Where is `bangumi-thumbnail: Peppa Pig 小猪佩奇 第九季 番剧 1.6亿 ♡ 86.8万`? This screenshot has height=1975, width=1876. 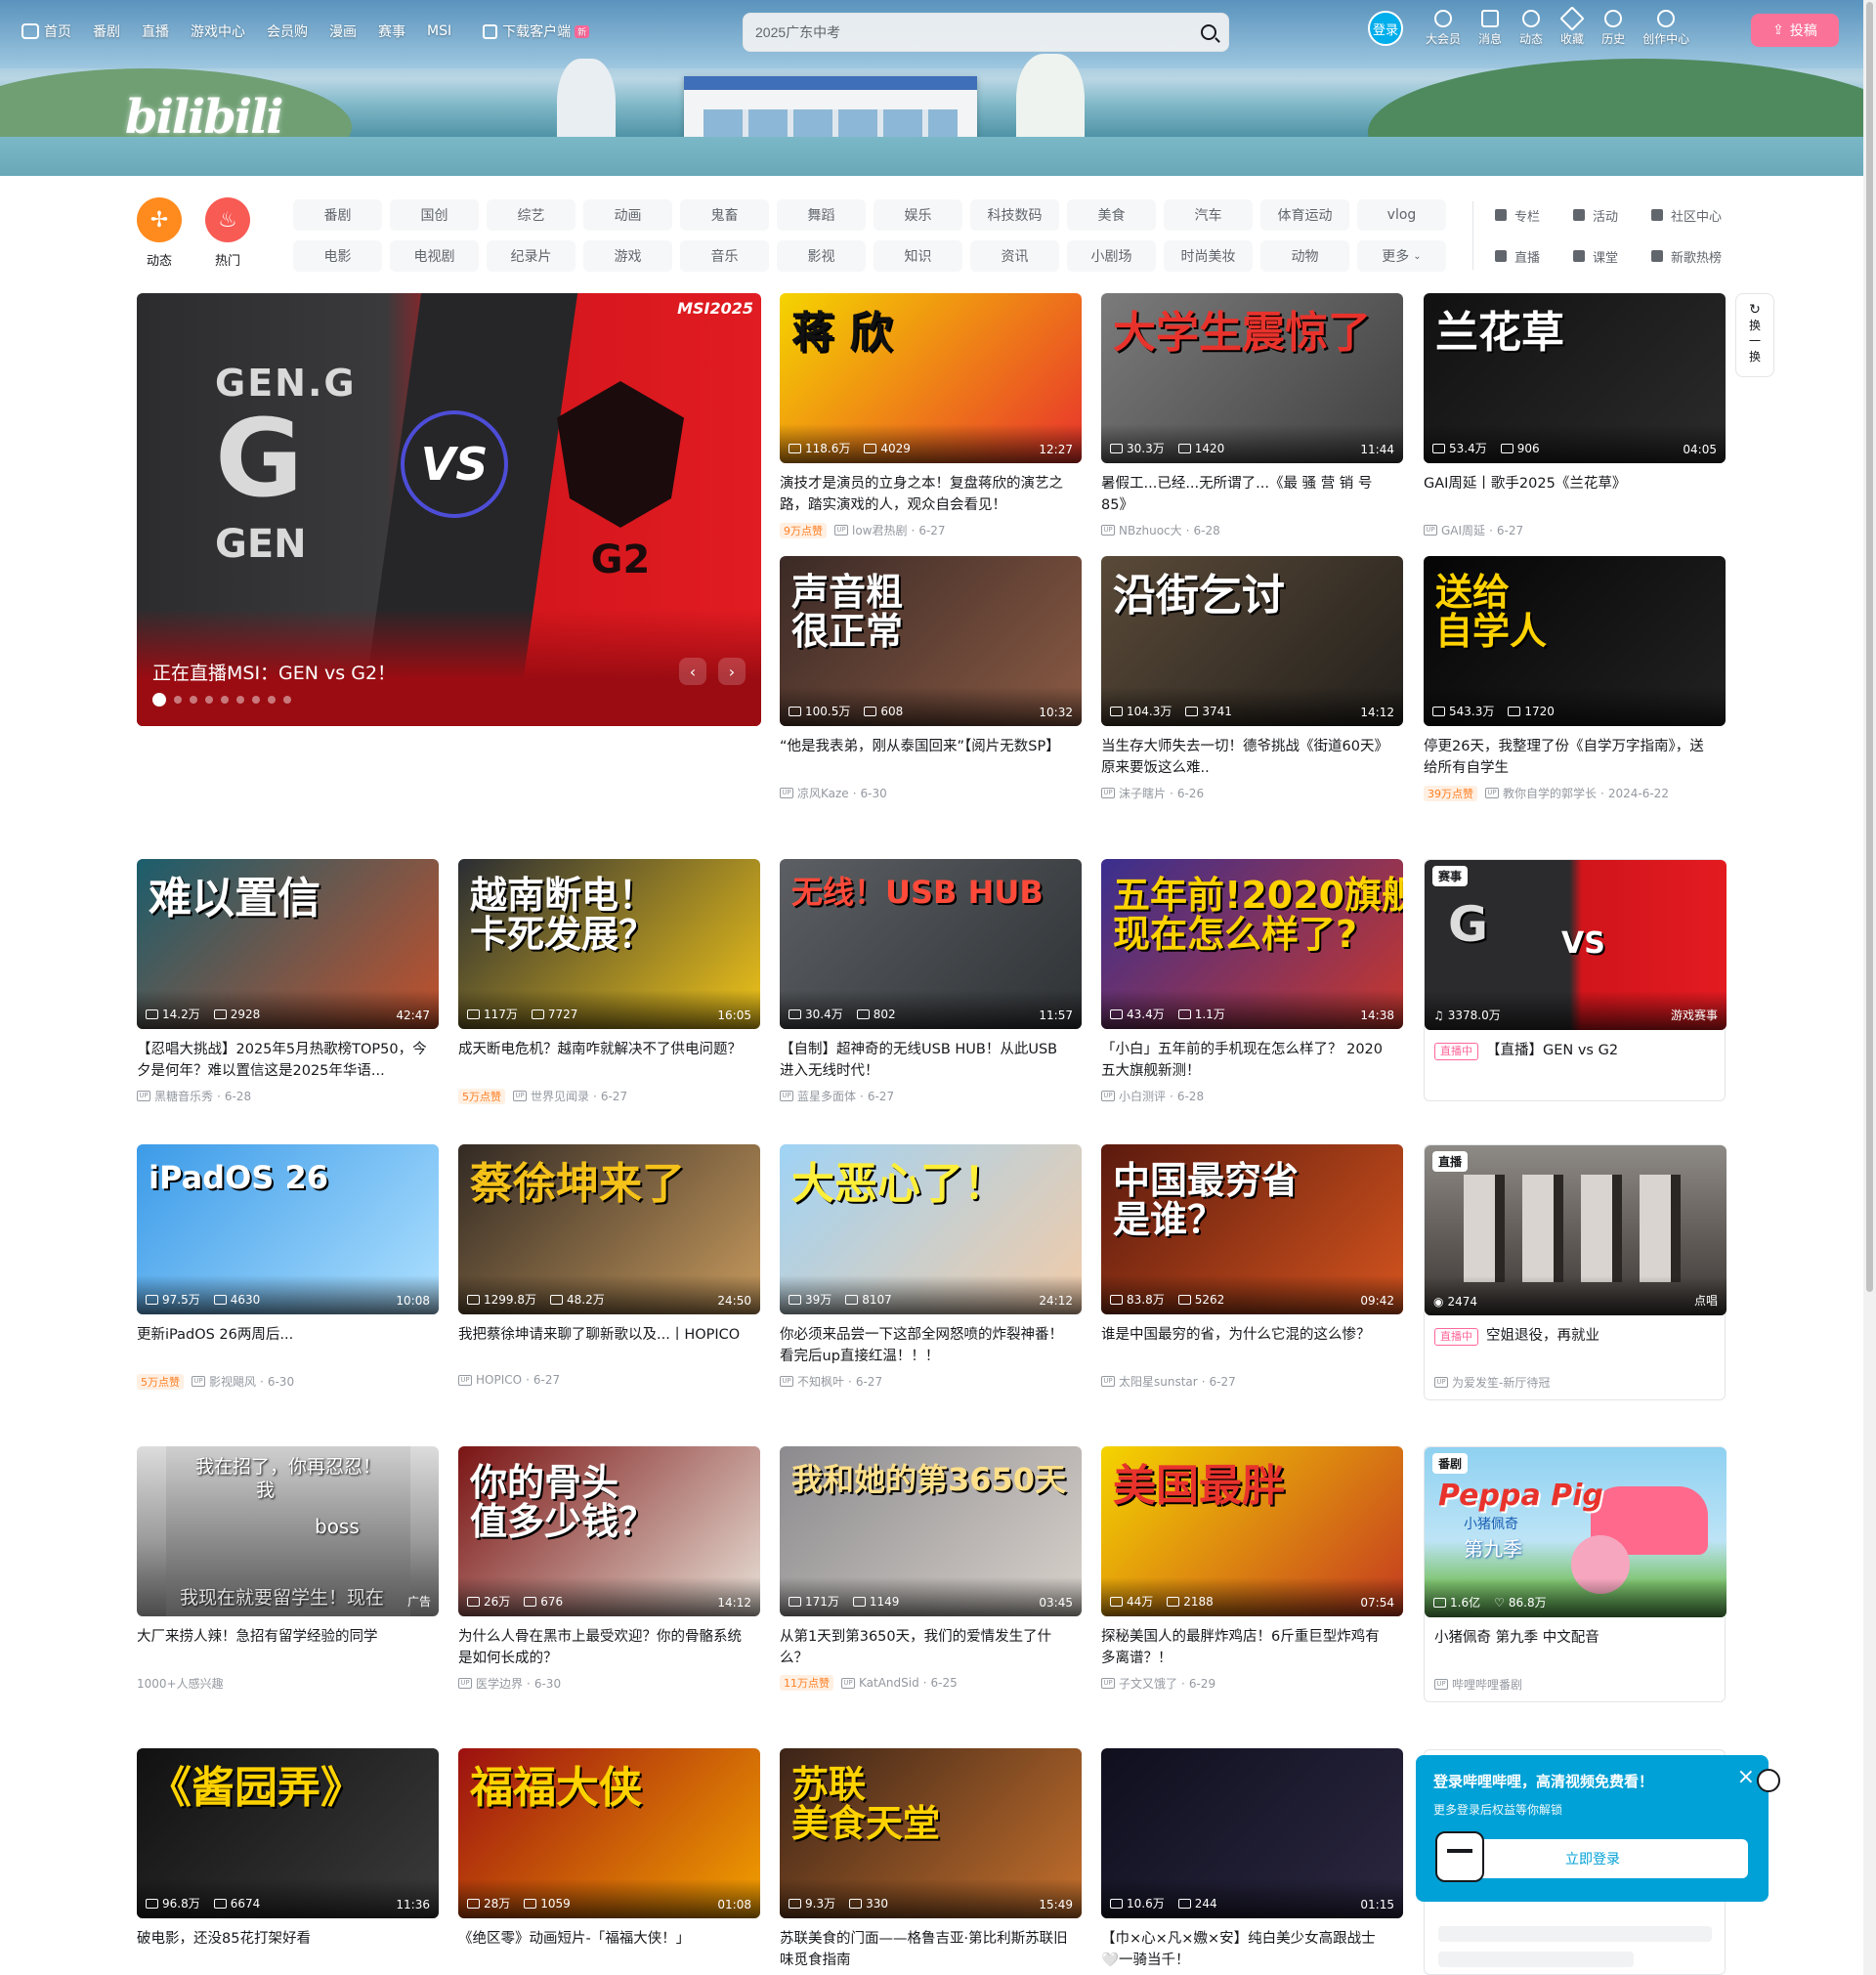 bangumi-thumbnail: Peppa Pig 小猪佩奇 第九季 番剧 1.6亿 ♡ 86.8万 is located at coordinates (1576, 1532).